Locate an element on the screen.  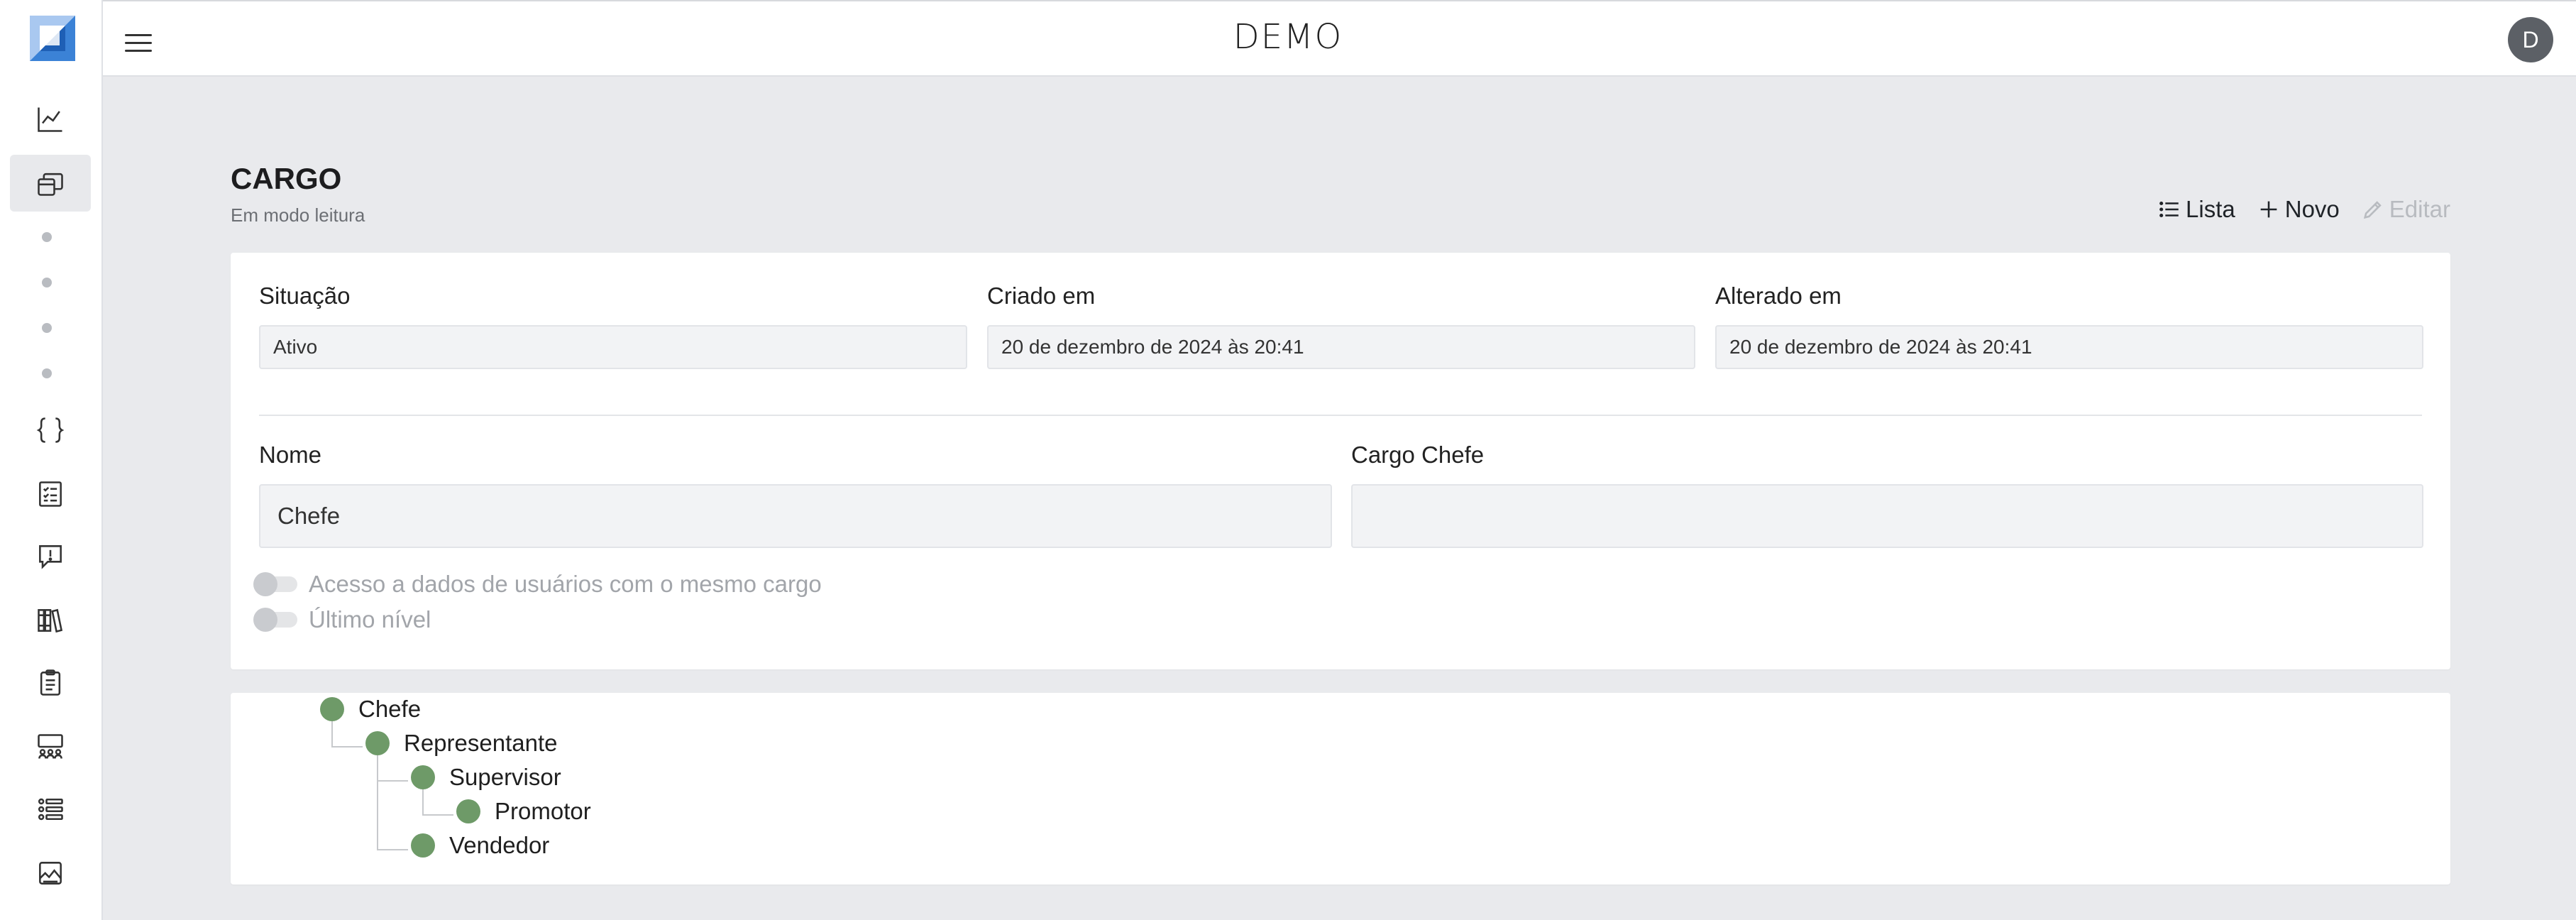
top-bar: DEMO D is located at coordinates (1288, 38).